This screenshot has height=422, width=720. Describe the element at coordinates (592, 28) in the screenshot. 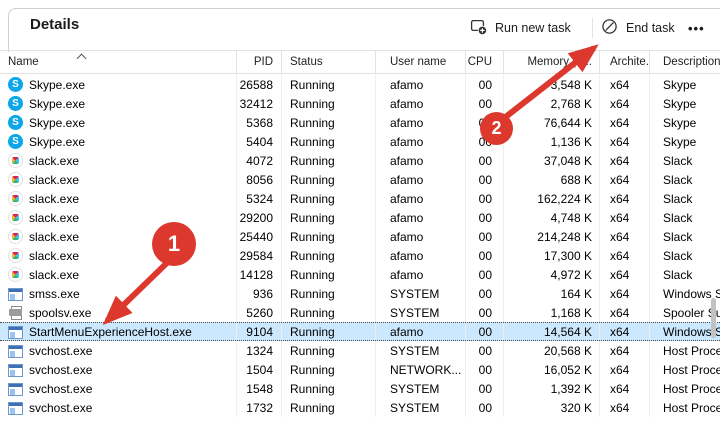

I see `toolbar-divider` at that location.